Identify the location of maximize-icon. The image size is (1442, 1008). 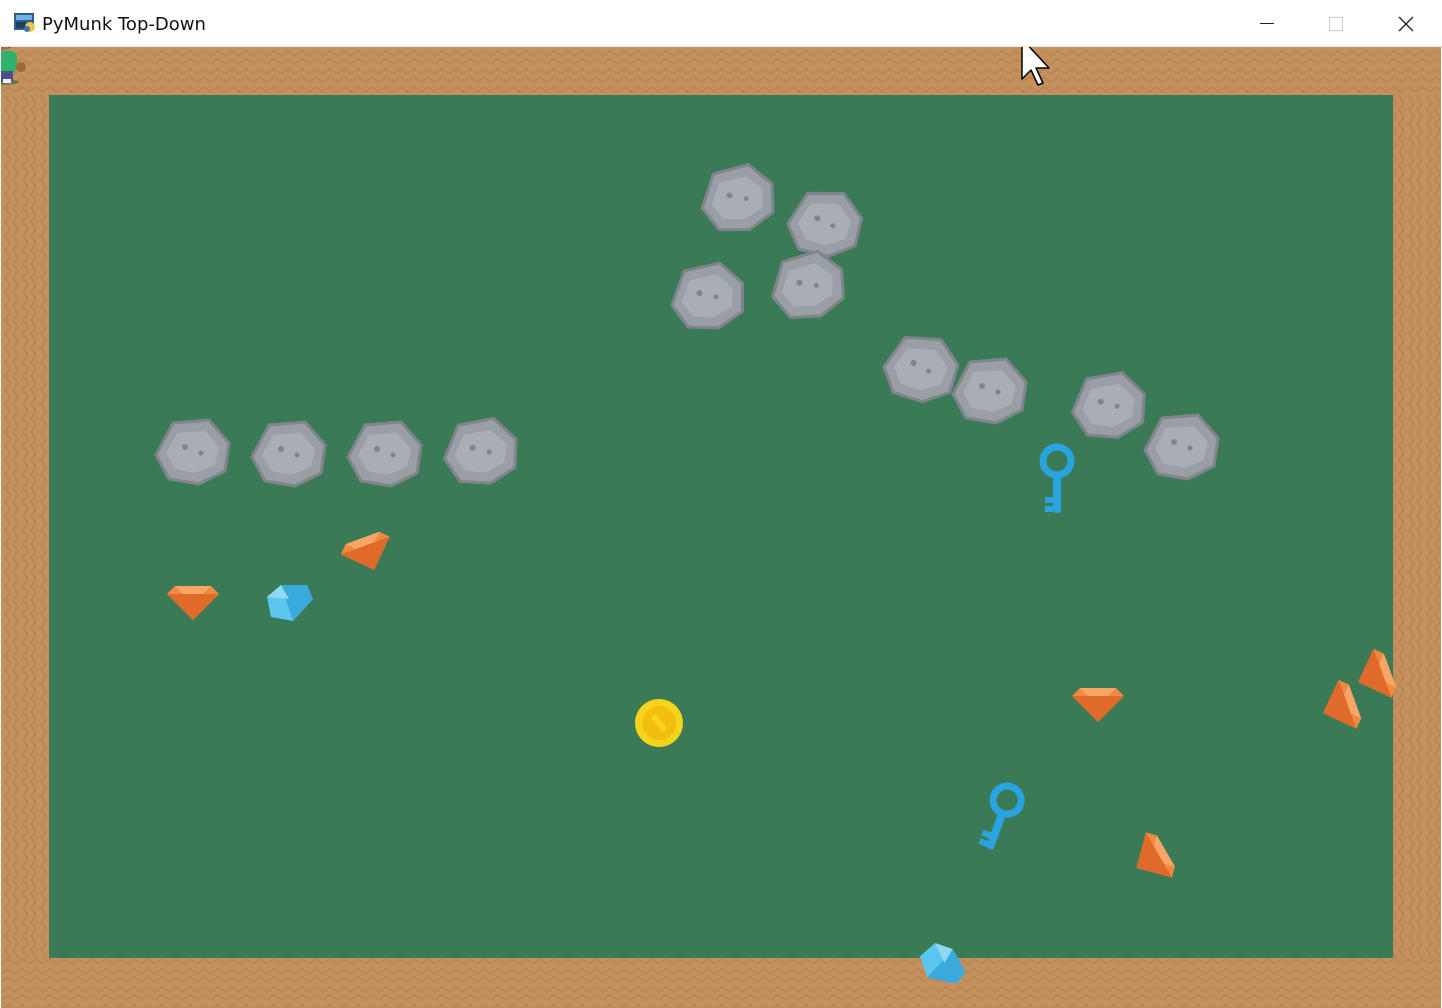
(1336, 24).